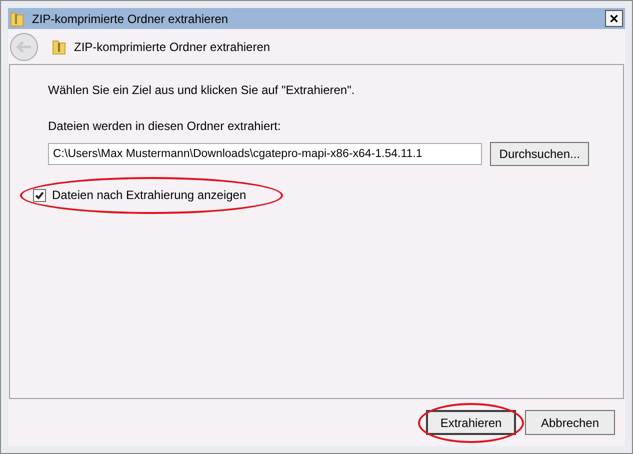  I want to click on zip-folder-icon, so click(59, 46).